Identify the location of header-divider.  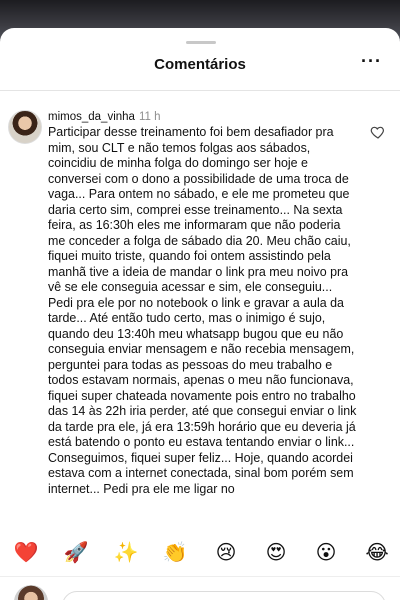
(200, 90).